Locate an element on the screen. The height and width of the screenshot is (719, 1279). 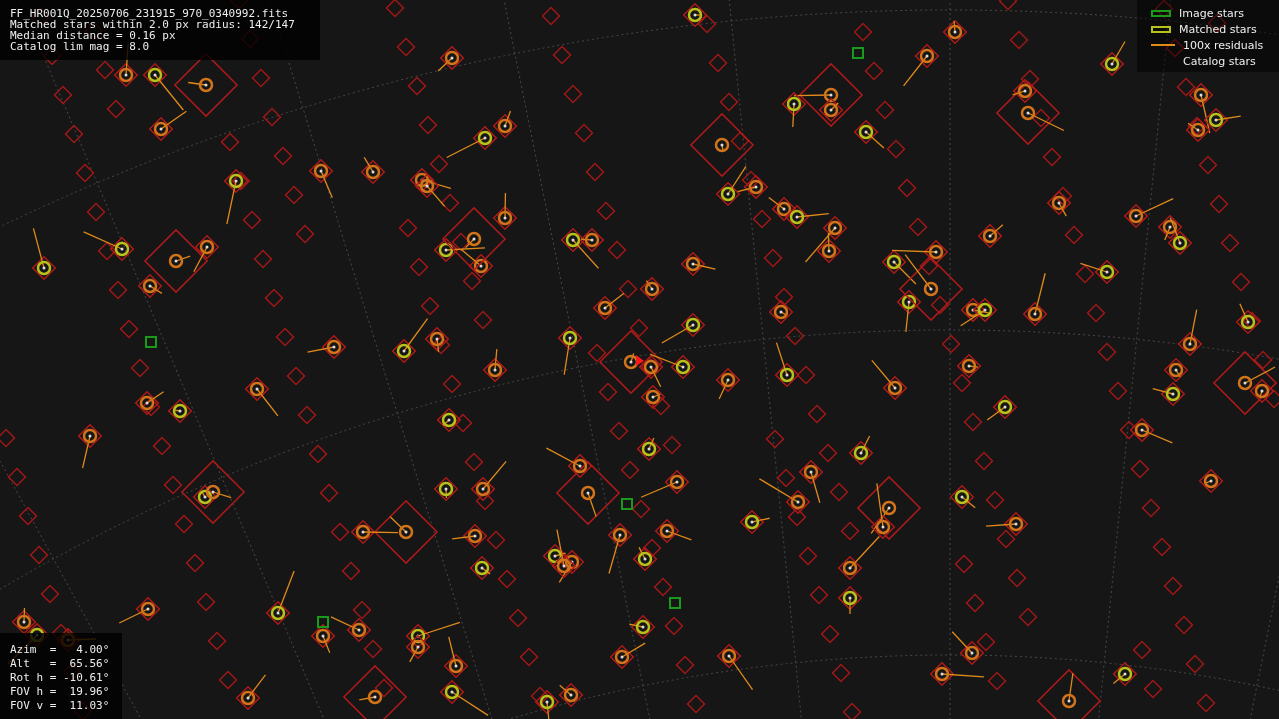
info-text: Catalog lim mag = 8.0 is located at coordinates (80, 46).